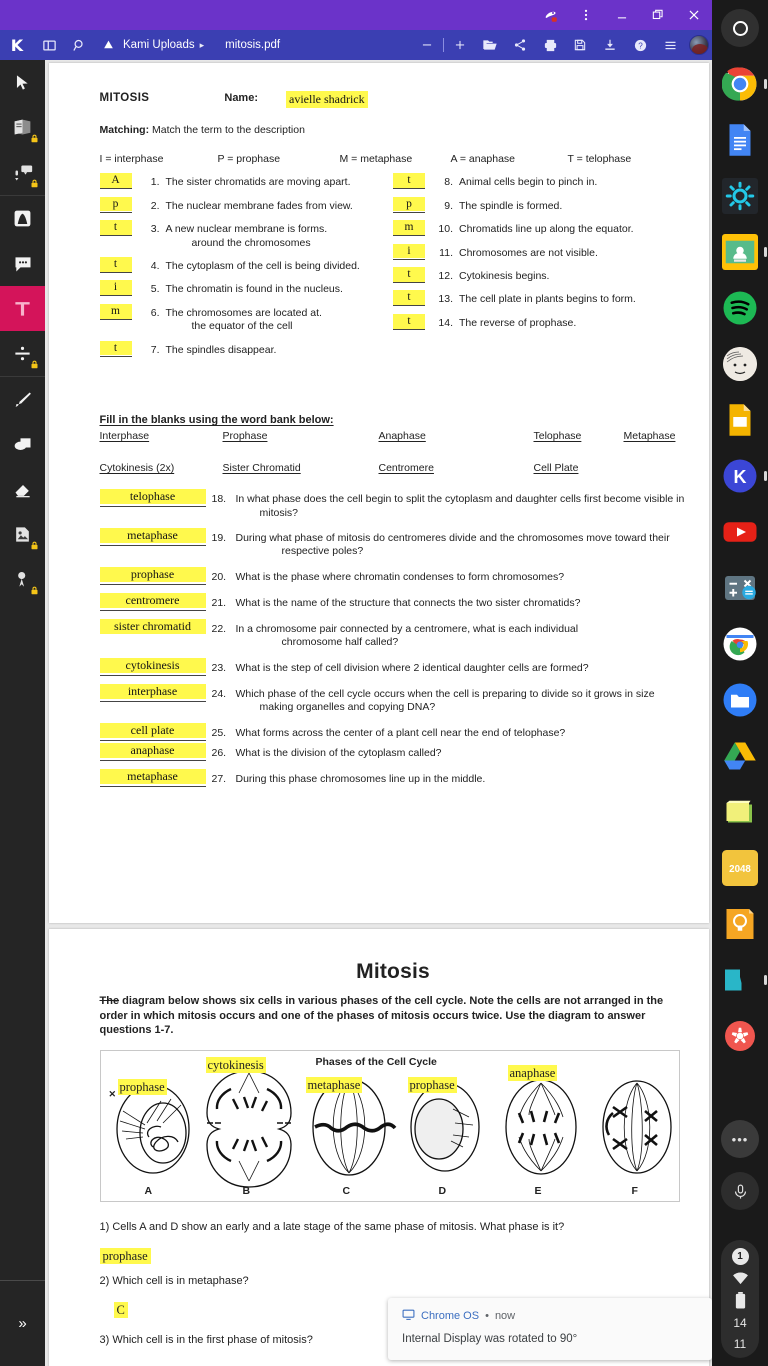 The height and width of the screenshot is (1366, 768). What do you see at coordinates (246, 348) in the screenshot?
I see `matching-item: t 7. The spindles disappear.` at bounding box center [246, 348].